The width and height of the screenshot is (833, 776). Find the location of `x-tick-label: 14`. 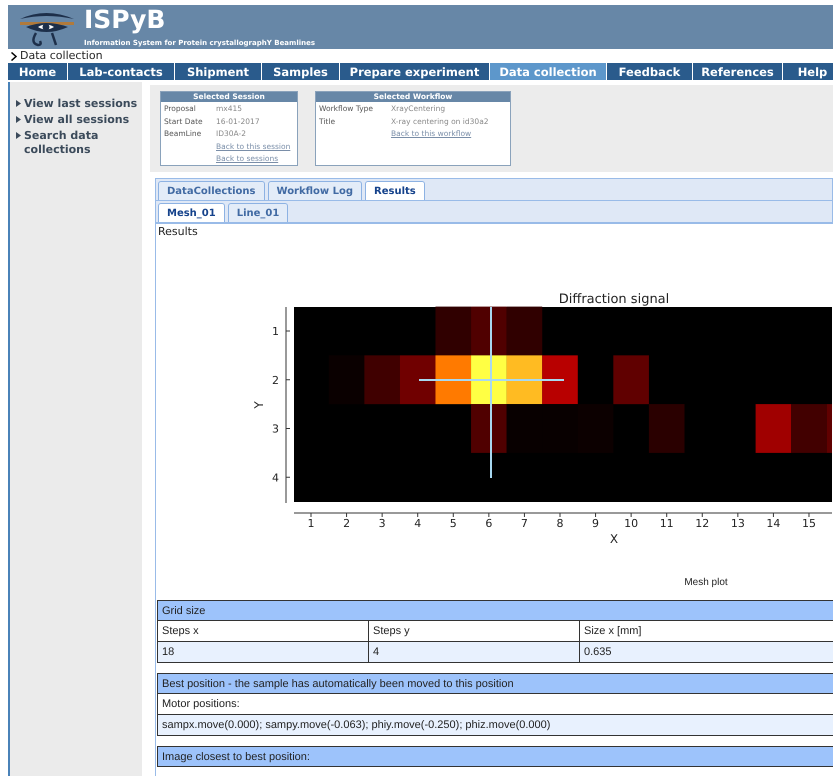

x-tick-label: 14 is located at coordinates (773, 523).